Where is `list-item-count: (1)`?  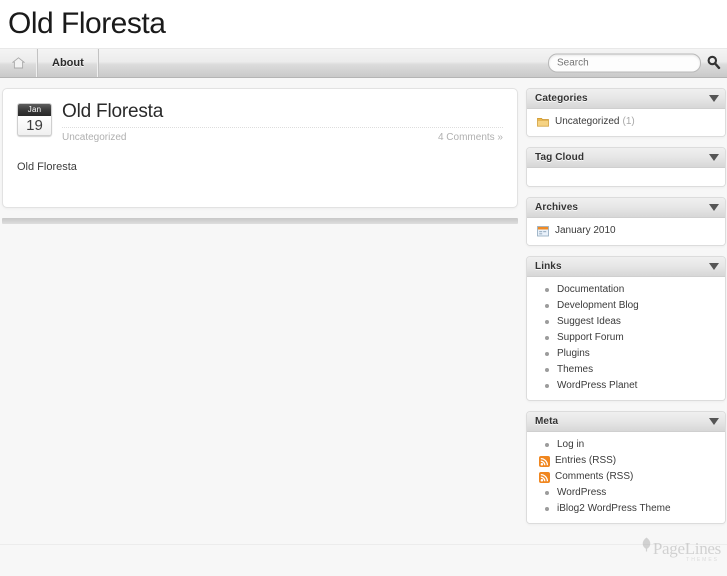
list-item-count: (1) is located at coordinates (628, 121).